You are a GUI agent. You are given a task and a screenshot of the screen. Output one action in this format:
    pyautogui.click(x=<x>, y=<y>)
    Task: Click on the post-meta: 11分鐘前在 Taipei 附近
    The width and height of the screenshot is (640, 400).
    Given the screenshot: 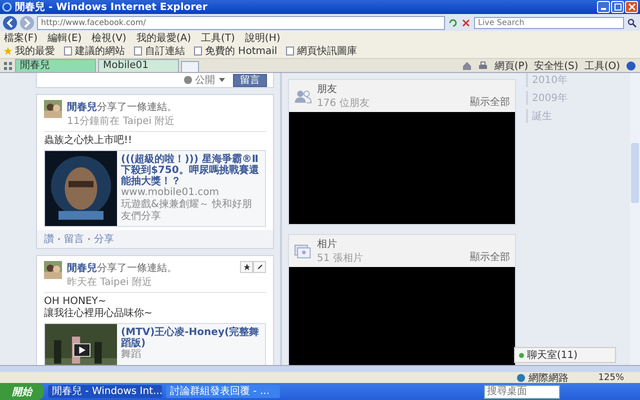 What is the action you would take?
    pyautogui.click(x=121, y=121)
    